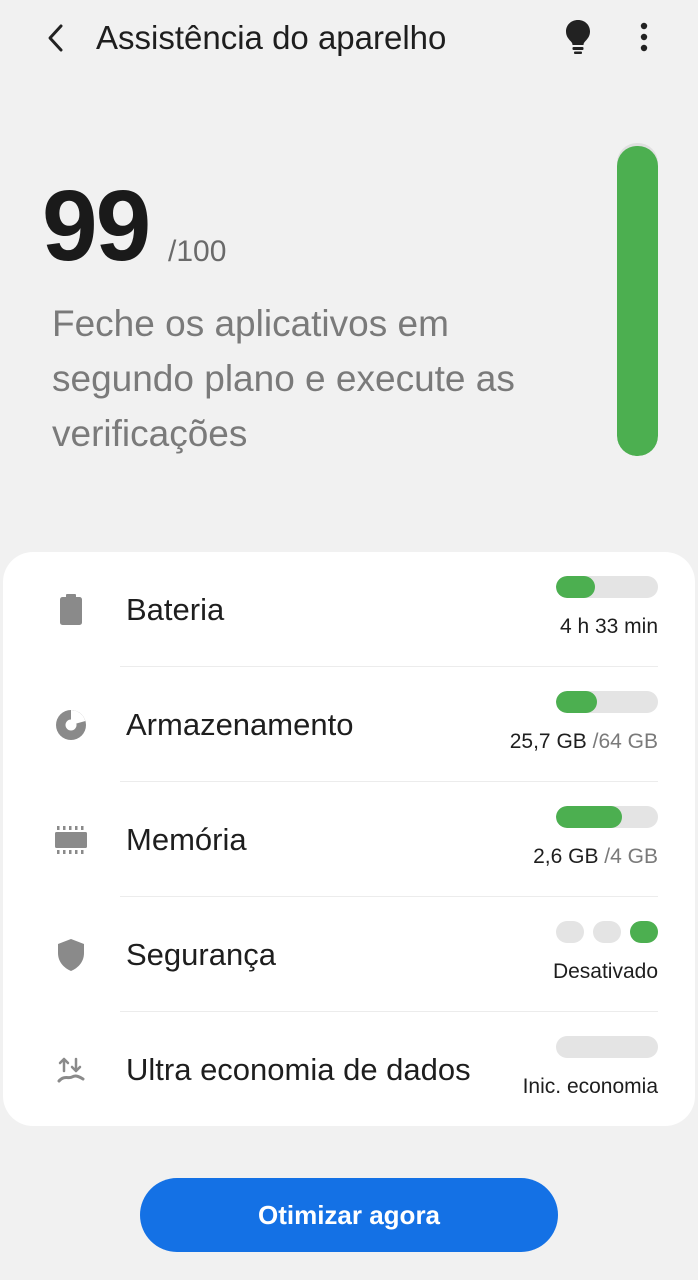 The height and width of the screenshot is (1280, 698). What do you see at coordinates (578, 37) in the screenshot?
I see `lightbulb-icon` at bounding box center [578, 37].